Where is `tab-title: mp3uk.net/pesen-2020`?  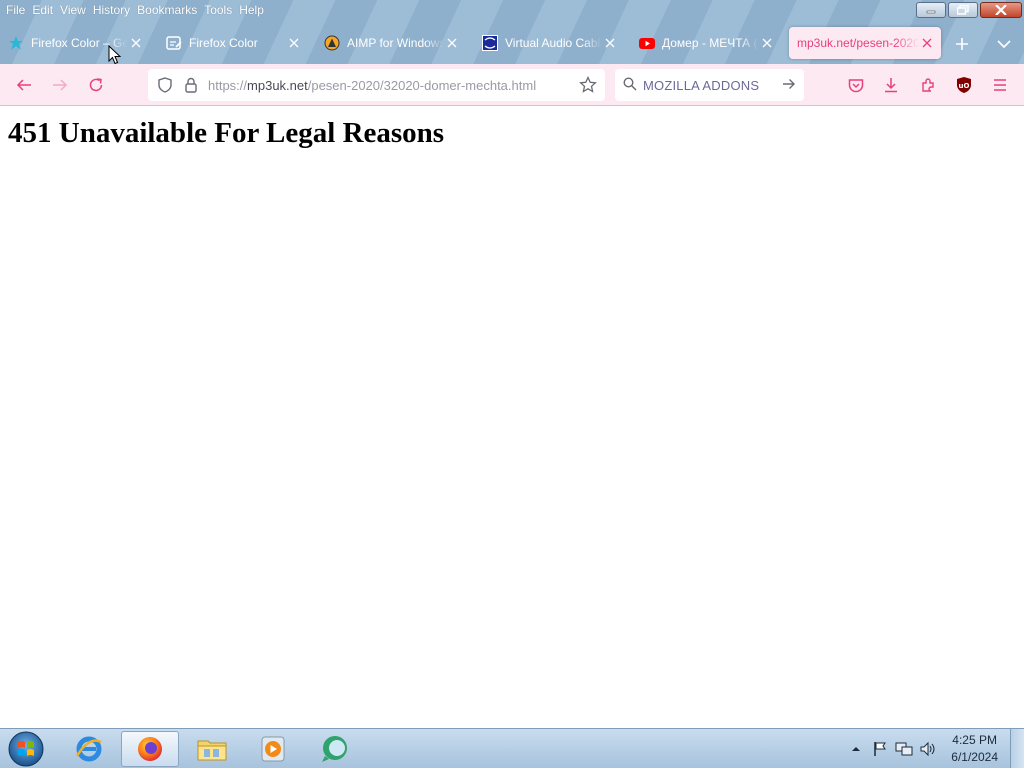 tab-title: mp3uk.net/pesen-2020 is located at coordinates (858, 43).